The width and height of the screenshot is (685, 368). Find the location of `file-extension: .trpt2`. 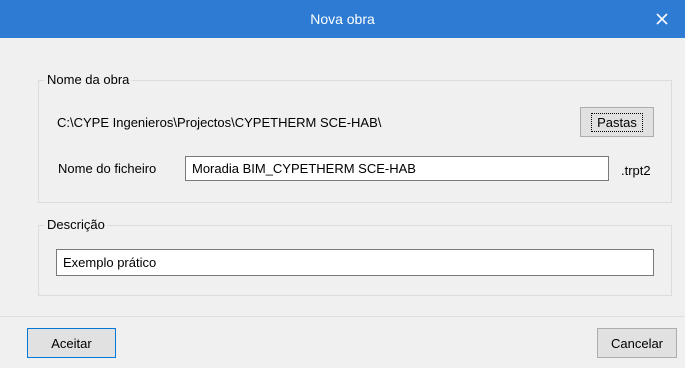

file-extension: .trpt2 is located at coordinates (636, 170).